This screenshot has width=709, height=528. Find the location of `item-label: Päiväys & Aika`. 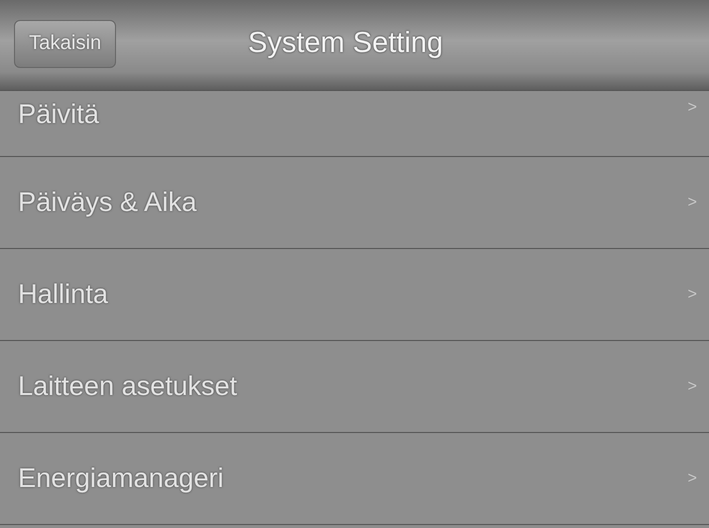

item-label: Päiväys & Aika is located at coordinates (107, 202).